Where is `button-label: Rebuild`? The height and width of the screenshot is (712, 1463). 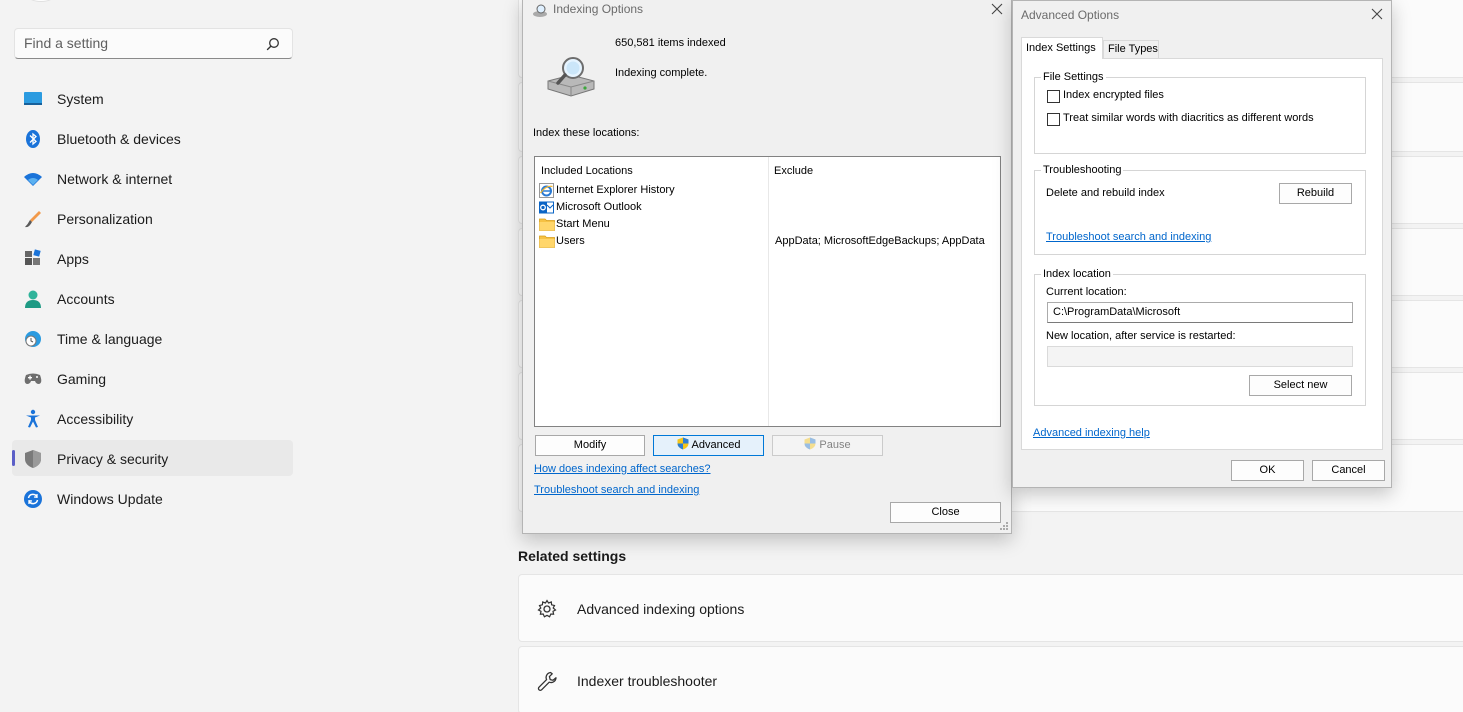 button-label: Rebuild is located at coordinates (1315, 193).